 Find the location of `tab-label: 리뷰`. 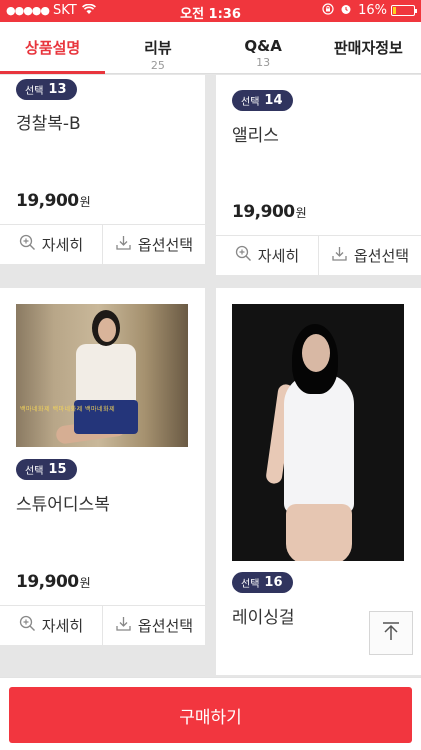

tab-label: 리뷰 is located at coordinates (158, 48).